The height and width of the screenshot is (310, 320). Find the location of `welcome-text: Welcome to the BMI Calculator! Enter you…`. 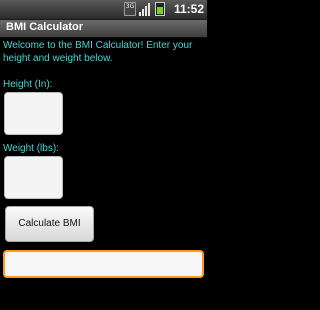

welcome-text: Welcome to the BMI Calculator! Enter you… is located at coordinates (98, 52).